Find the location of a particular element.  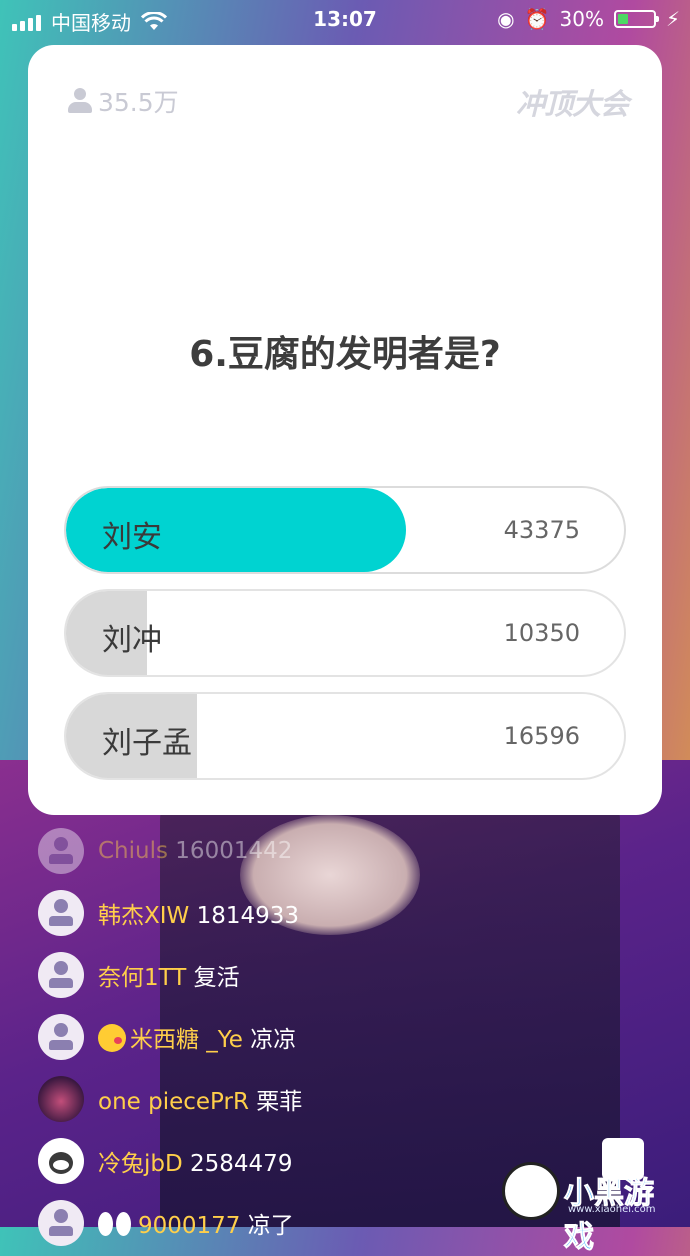

comment-user: 冷兔jbD is located at coordinates (140, 1164).